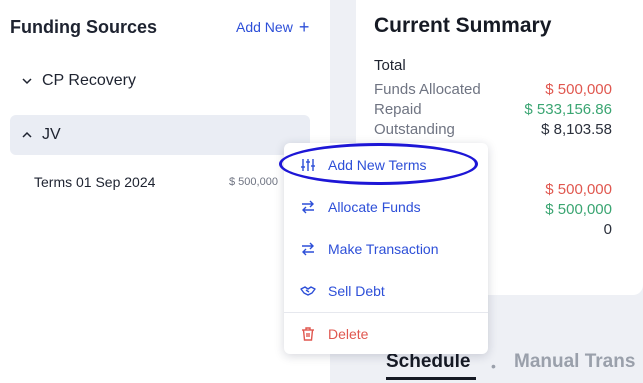  Describe the element at coordinates (431, 378) in the screenshot. I see `tab-active-indicator` at that location.